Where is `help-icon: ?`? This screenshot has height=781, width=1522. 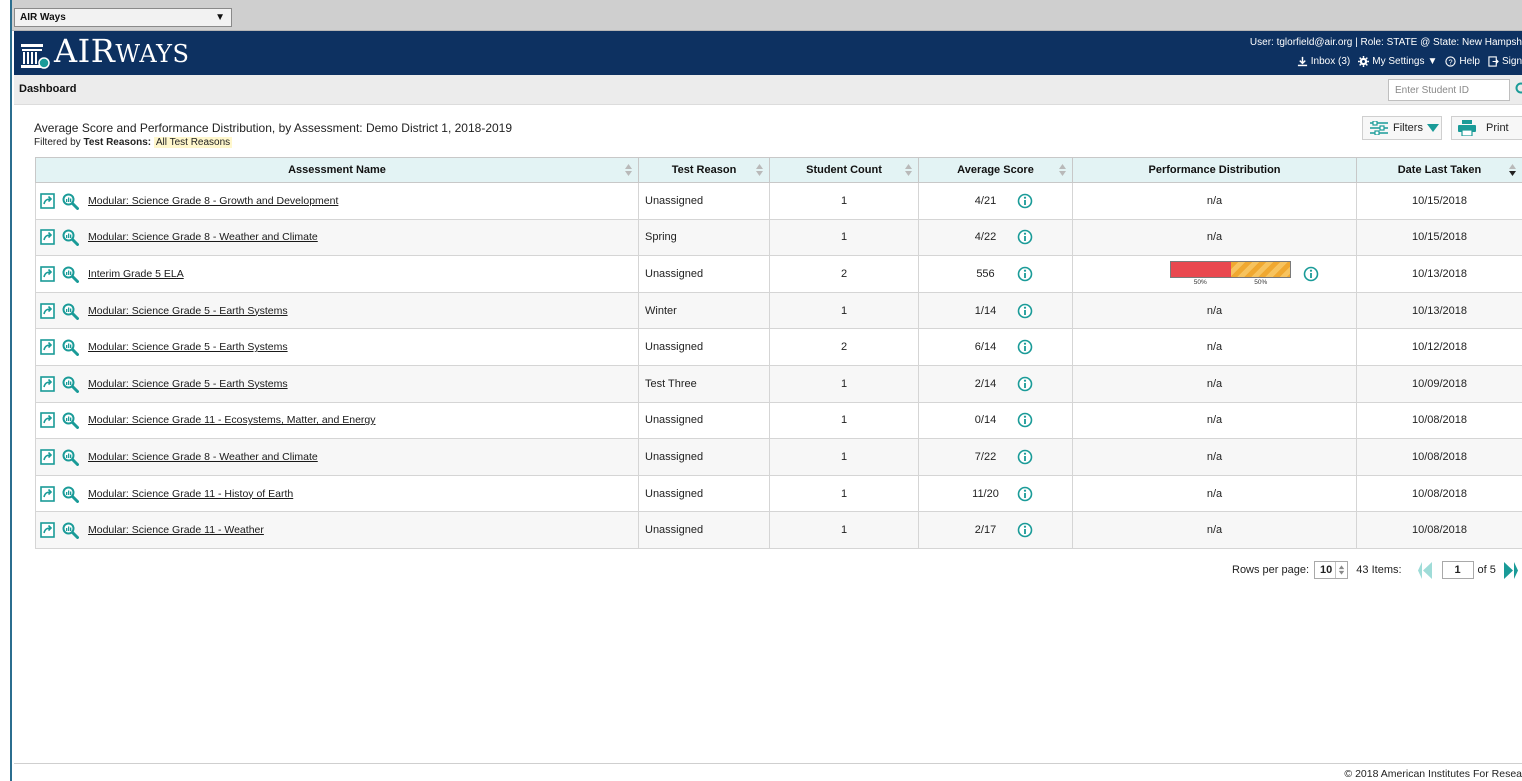 help-icon: ? is located at coordinates (1451, 61).